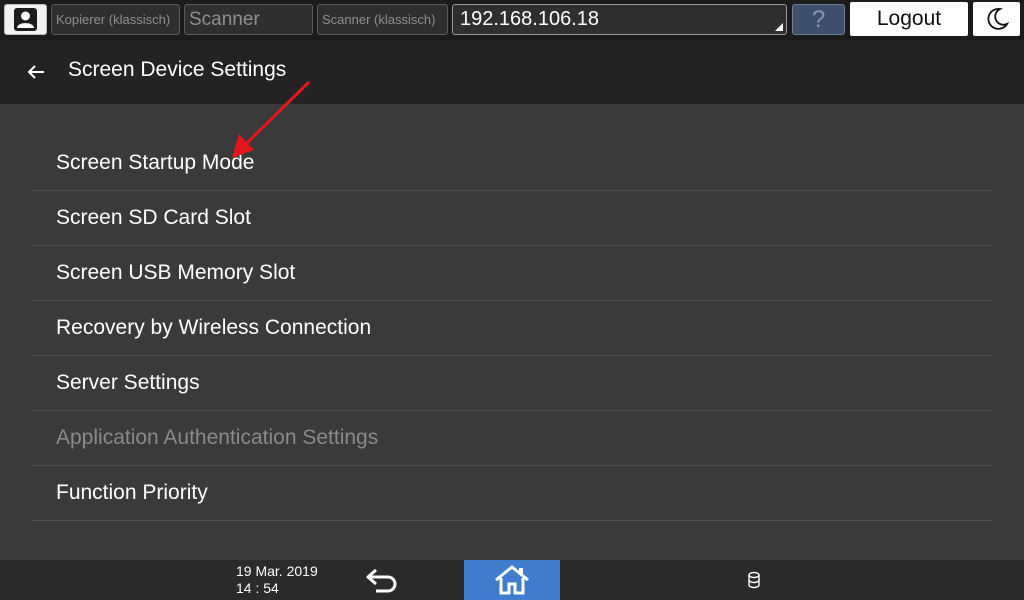 This screenshot has width=1024, height=600. Describe the element at coordinates (382, 19) in the screenshot. I see `tab-scanner-klassisch: Scanner (klassisch)` at that location.